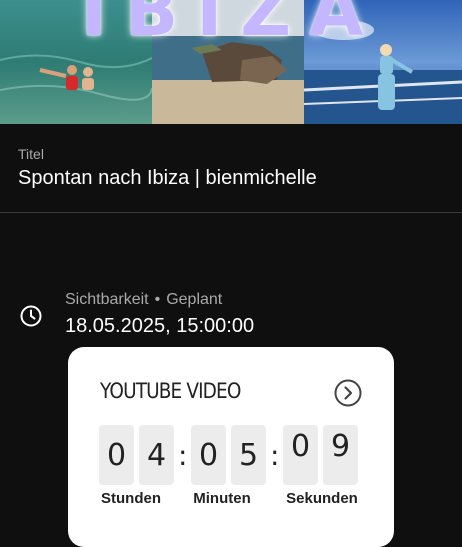 Image resolution: width=462 pixels, height=547 pixels. What do you see at coordinates (156, 455) in the screenshot?
I see `hours-digit-2: 4` at bounding box center [156, 455].